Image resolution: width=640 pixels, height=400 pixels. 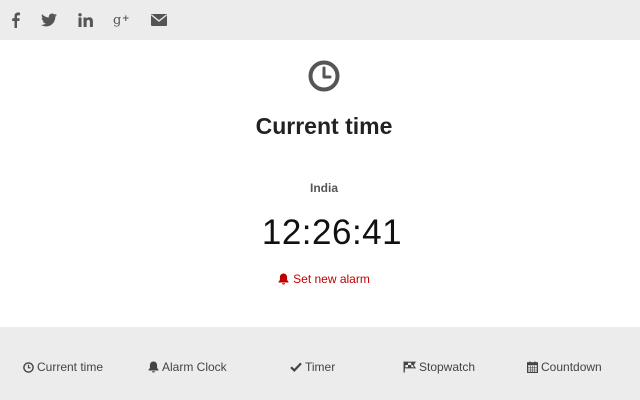 I want to click on page-title: Current time, so click(x=324, y=126).